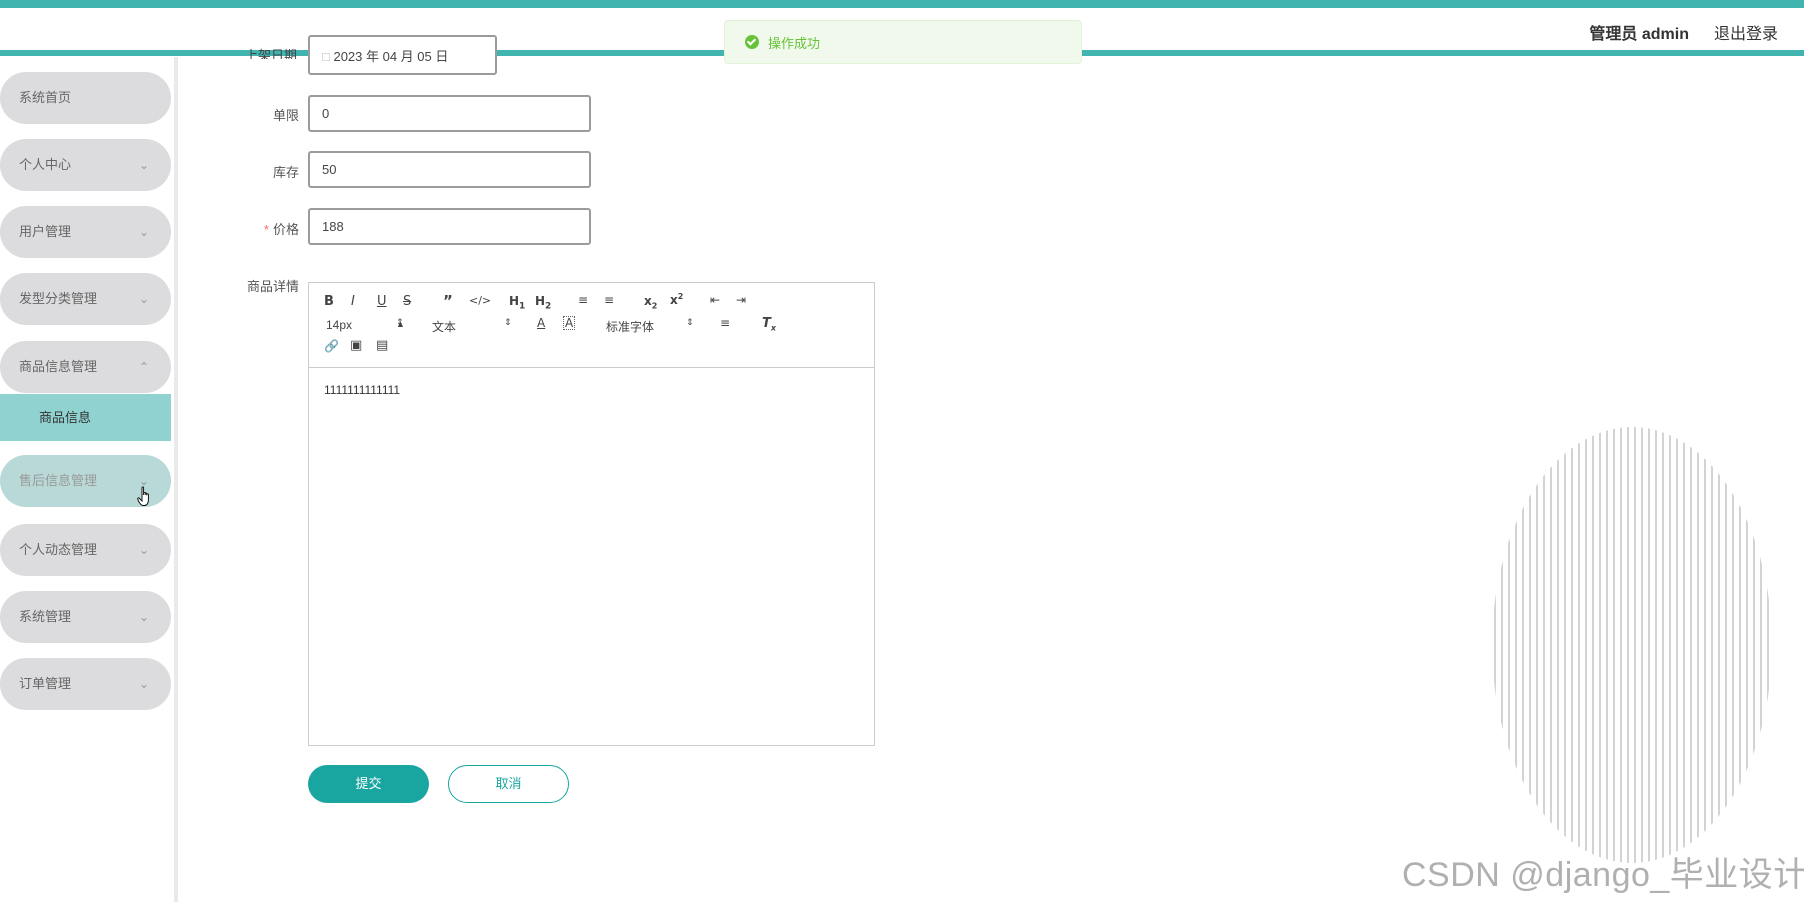  What do you see at coordinates (794, 43) in the screenshot?
I see `toast-message: 操作成功` at bounding box center [794, 43].